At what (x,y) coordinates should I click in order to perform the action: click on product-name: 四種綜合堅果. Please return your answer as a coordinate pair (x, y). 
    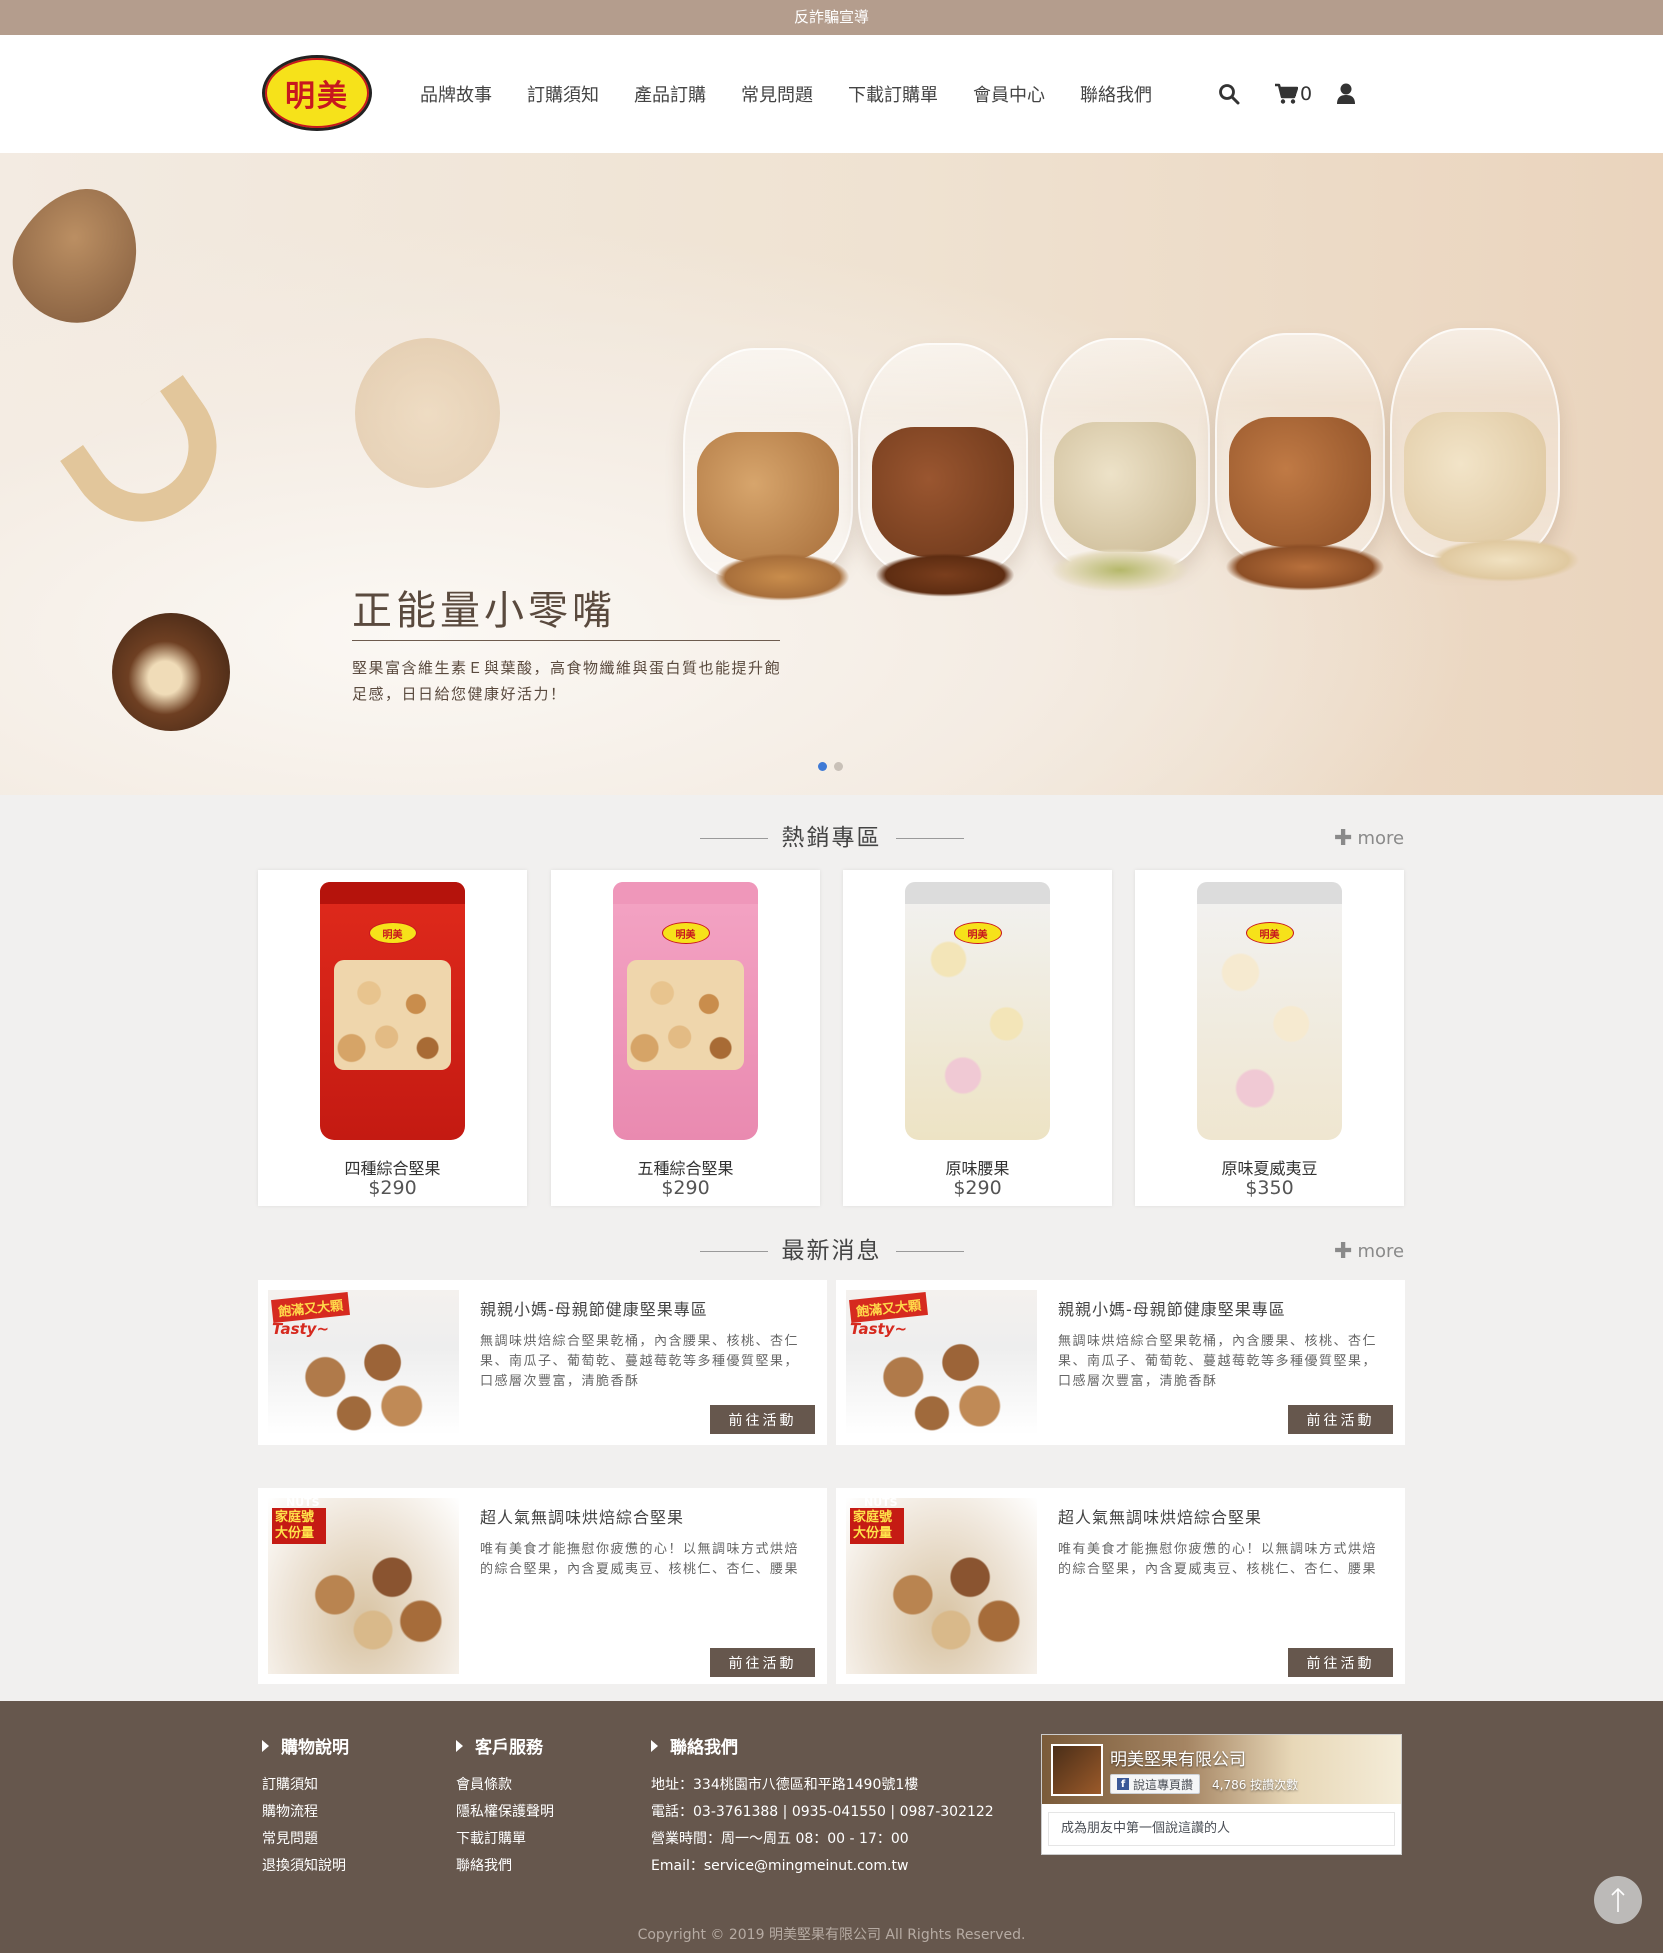
    Looking at the image, I should click on (392, 1168).